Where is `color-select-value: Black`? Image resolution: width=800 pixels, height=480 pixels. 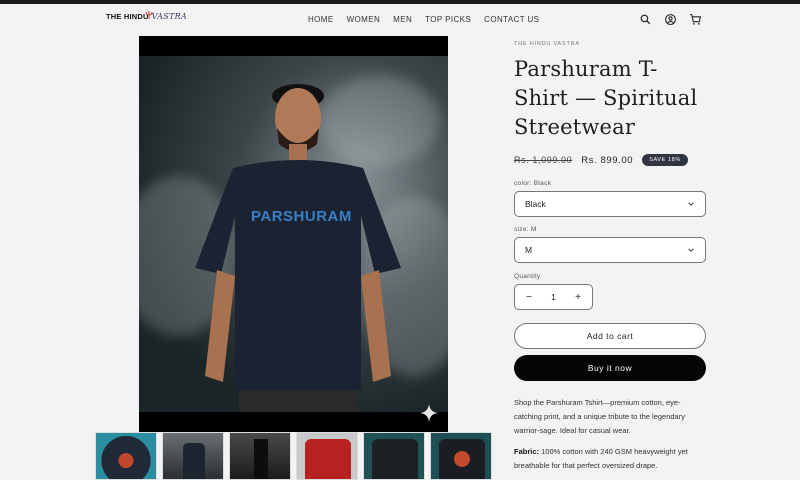 color-select-value: Black is located at coordinates (535, 204).